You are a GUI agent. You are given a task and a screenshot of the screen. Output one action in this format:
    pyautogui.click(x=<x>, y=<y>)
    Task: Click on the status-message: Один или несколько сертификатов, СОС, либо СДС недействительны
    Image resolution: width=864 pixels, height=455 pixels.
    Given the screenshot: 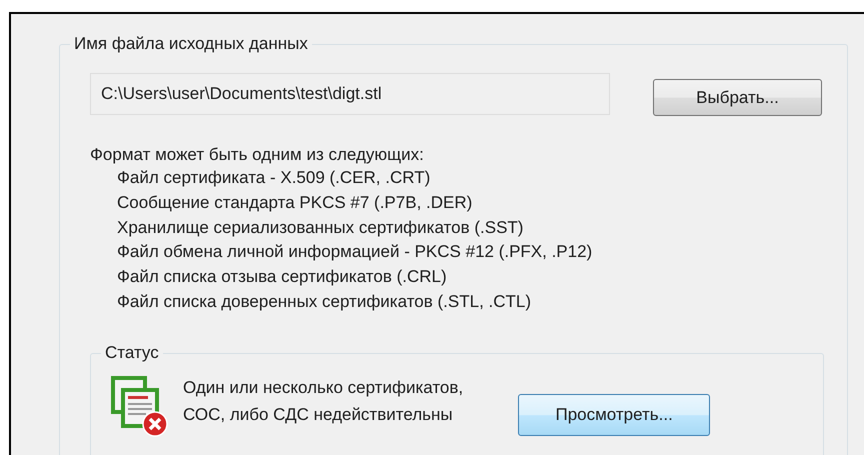 What is the action you would take?
    pyautogui.click(x=323, y=401)
    